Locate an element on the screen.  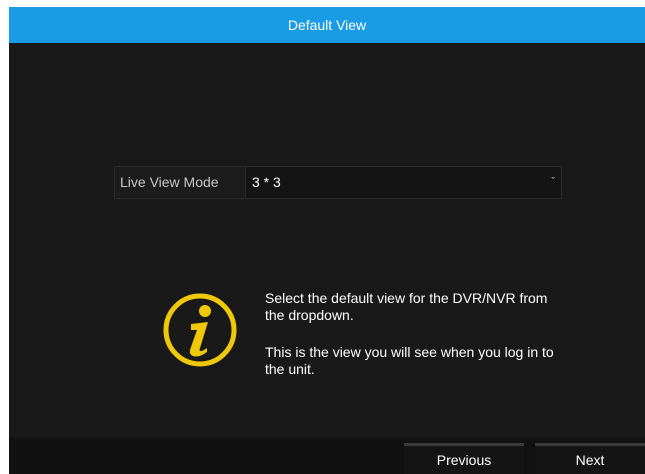
previous-button: Previous is located at coordinates (464, 458).